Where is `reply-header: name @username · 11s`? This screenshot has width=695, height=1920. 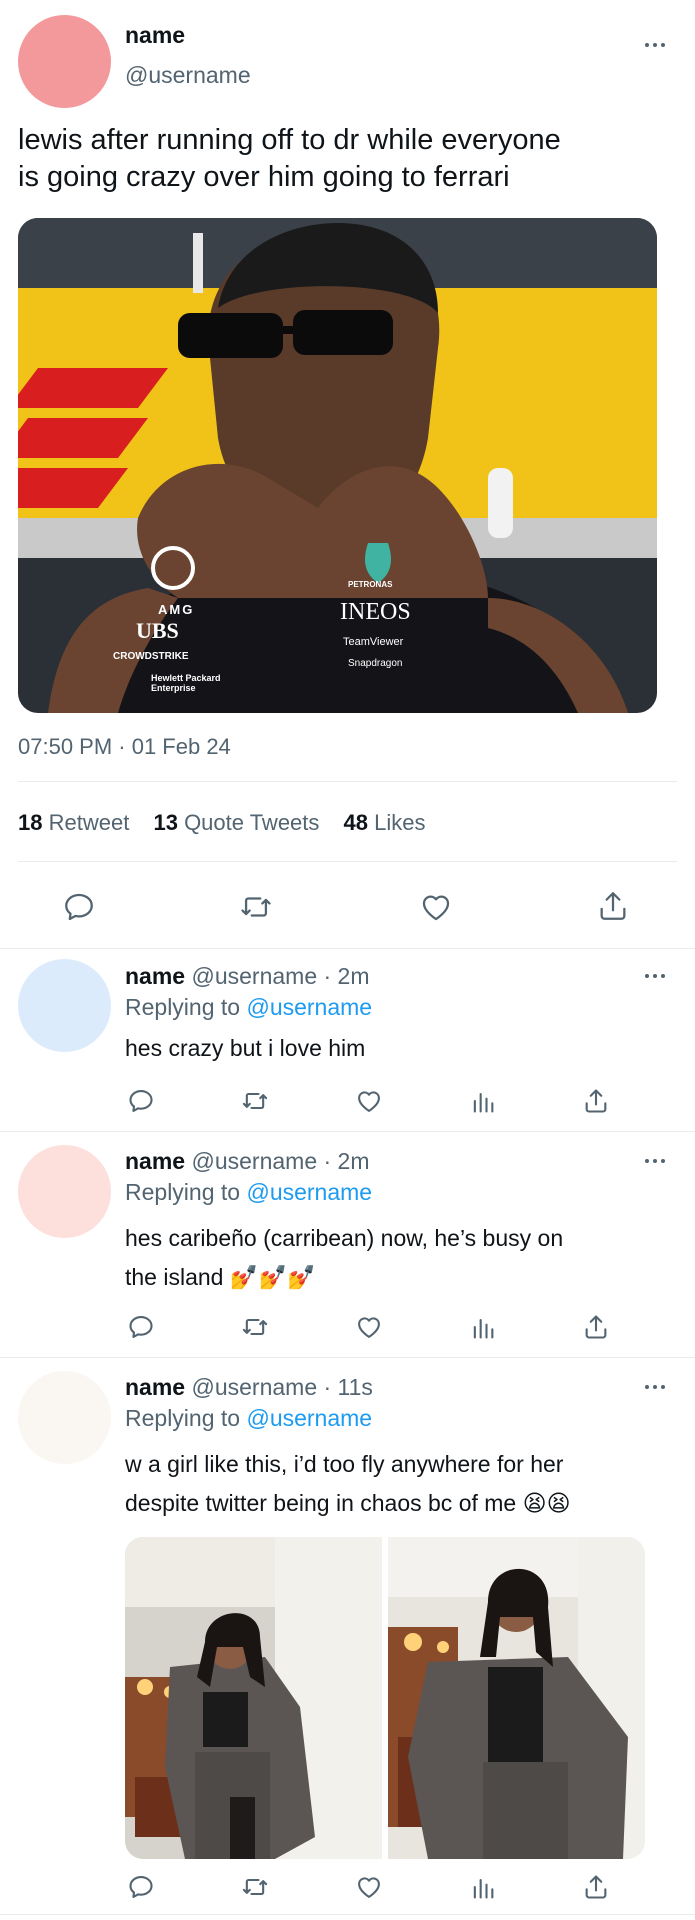 reply-header: name @username · 11s is located at coordinates (249, 1387).